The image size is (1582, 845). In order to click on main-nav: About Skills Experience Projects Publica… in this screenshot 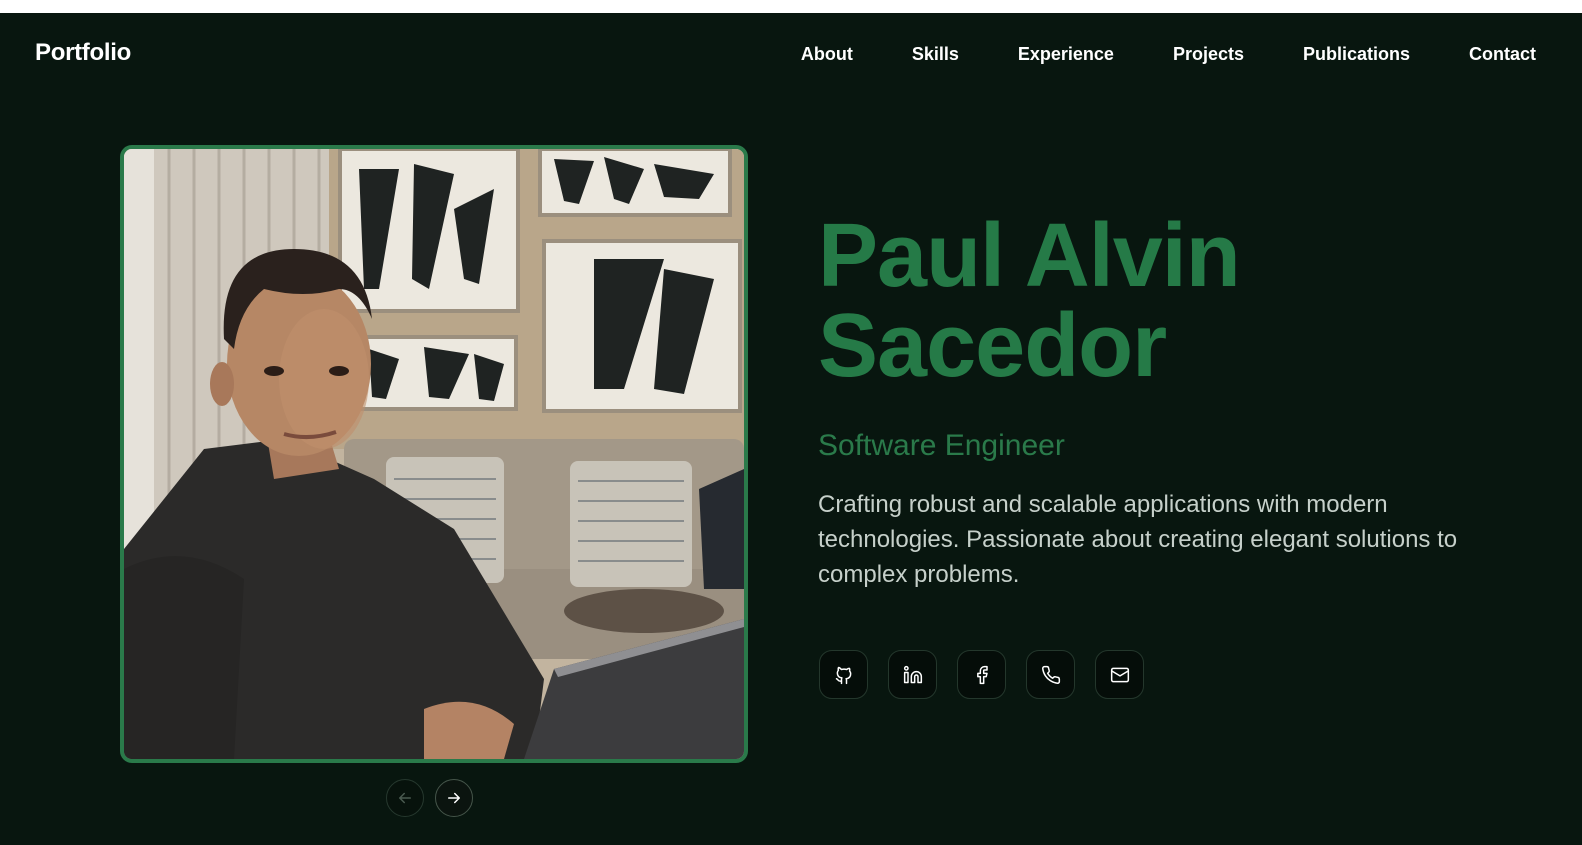, I will do `click(1168, 54)`.